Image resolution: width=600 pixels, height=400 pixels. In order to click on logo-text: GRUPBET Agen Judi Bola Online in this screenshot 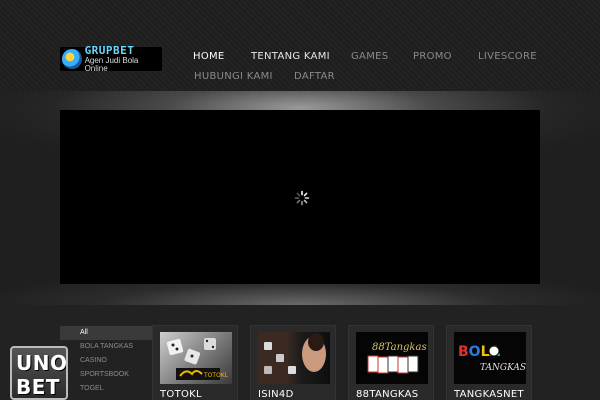, I will do `click(123, 59)`.